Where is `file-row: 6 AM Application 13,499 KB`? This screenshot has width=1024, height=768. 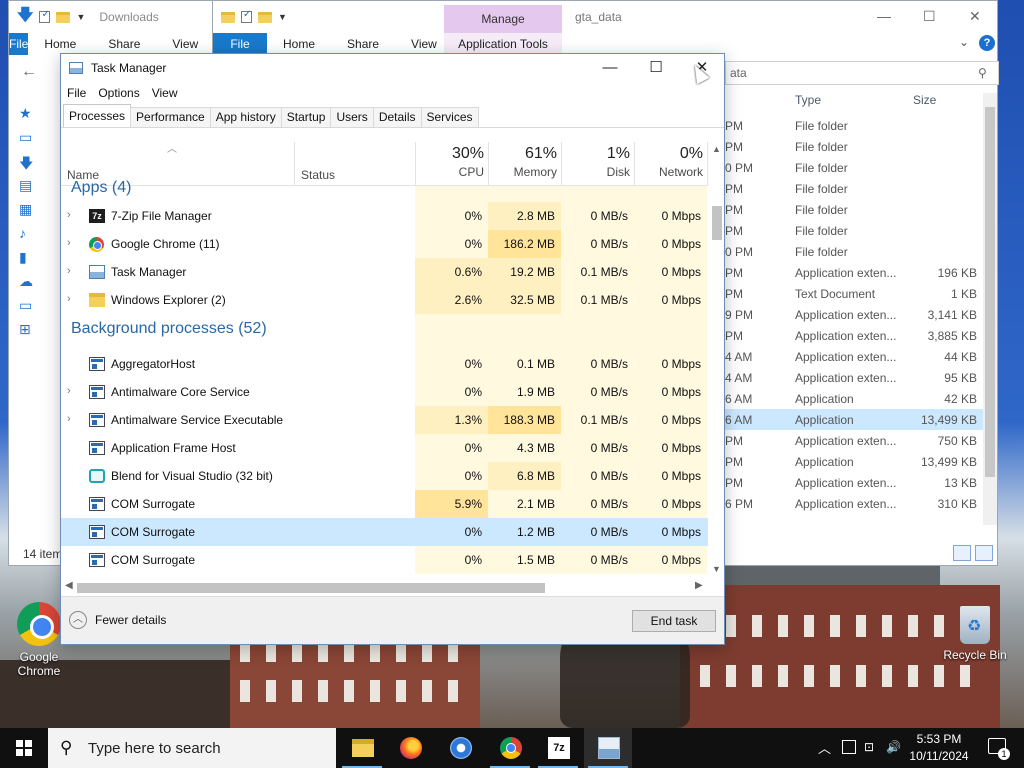 file-row: 6 AM Application 13,499 KB is located at coordinates (860, 419).